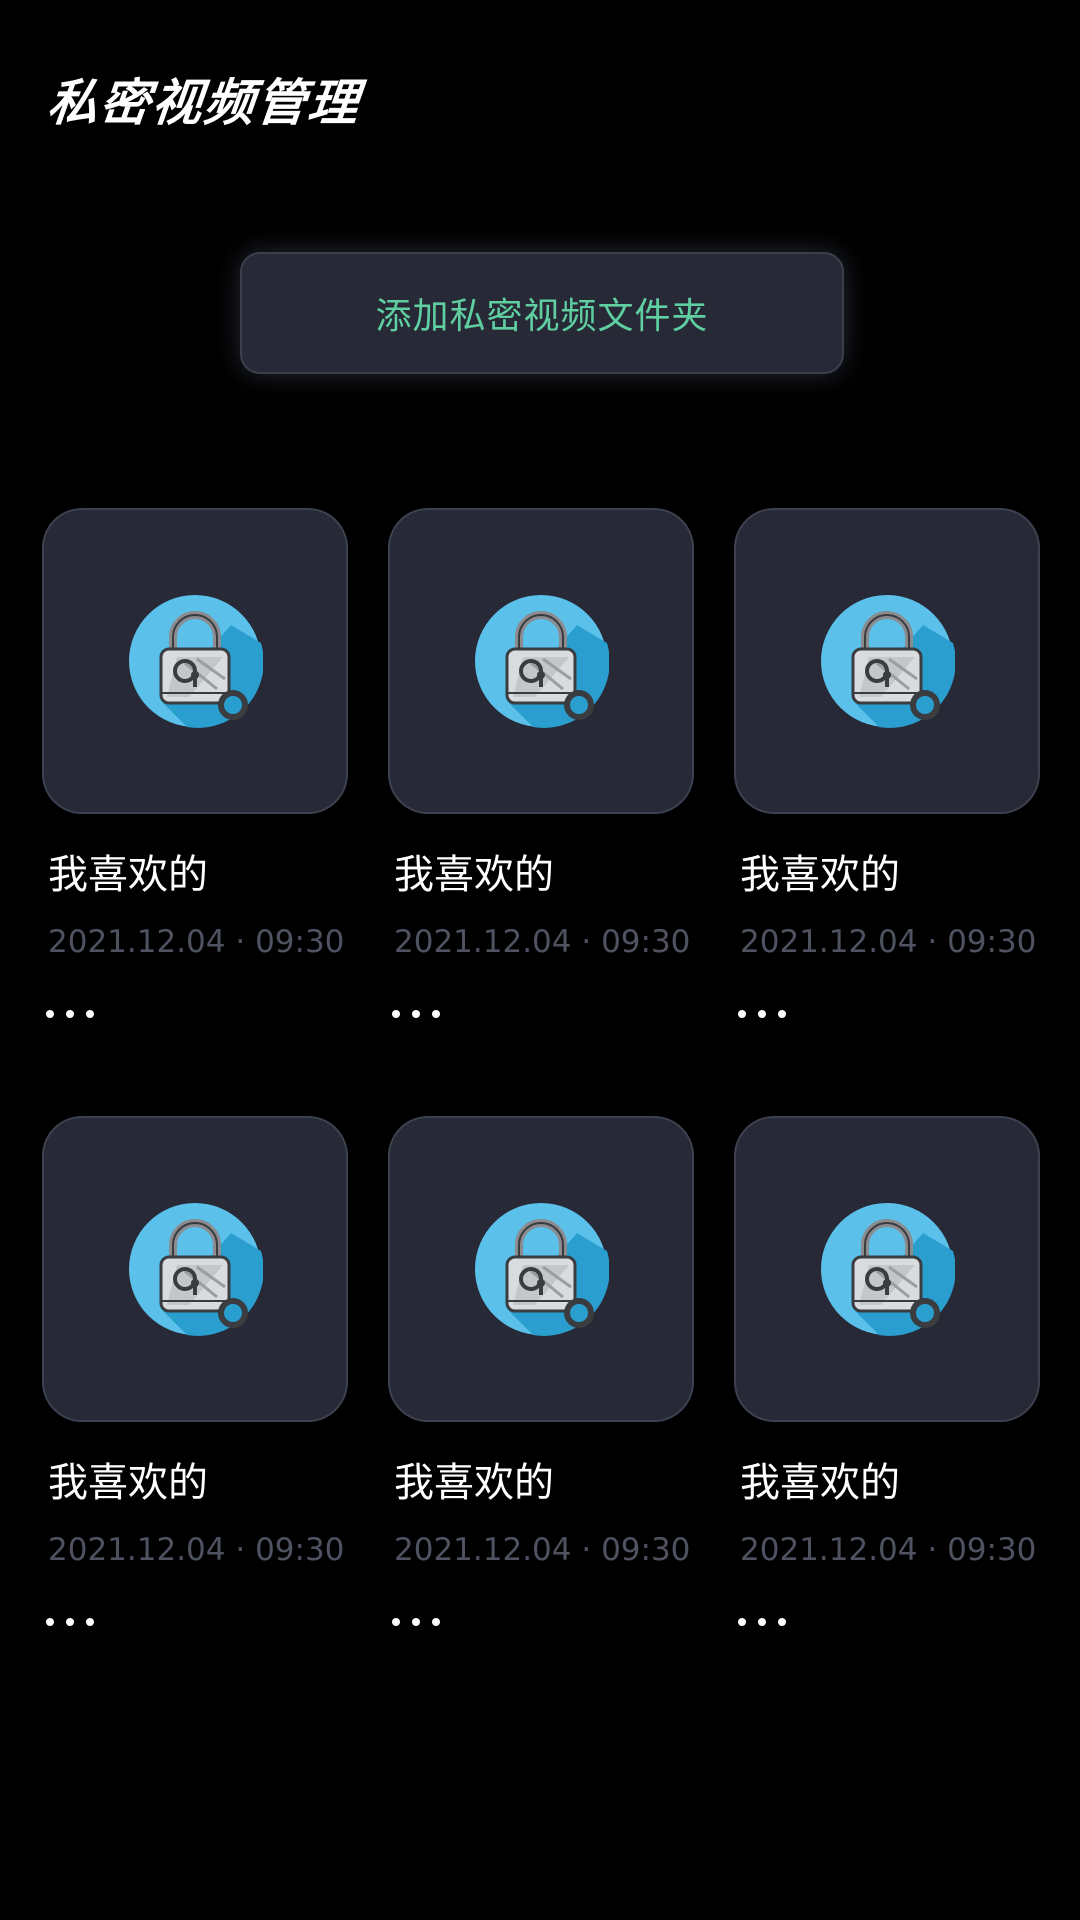 The width and height of the screenshot is (1080, 1920). Describe the element at coordinates (204, 103) in the screenshot. I see `page-title: 私密视频管理` at that location.